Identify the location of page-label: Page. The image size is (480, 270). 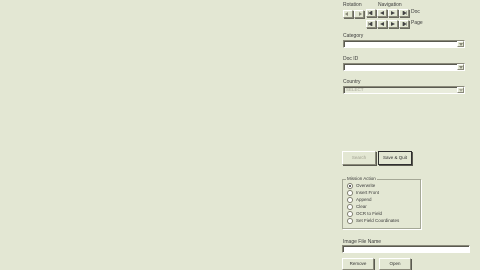
(417, 23).